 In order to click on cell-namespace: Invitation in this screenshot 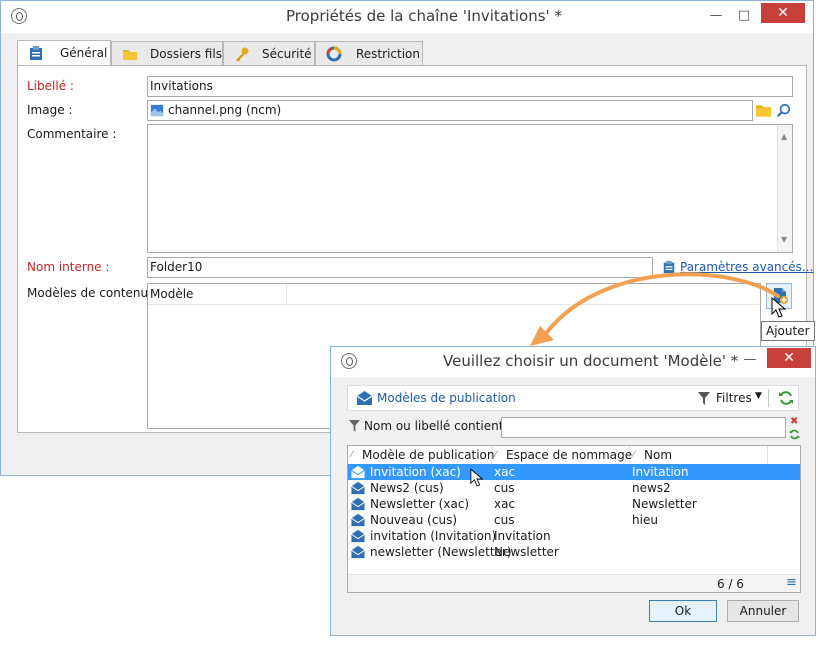, I will do `click(522, 536)`.